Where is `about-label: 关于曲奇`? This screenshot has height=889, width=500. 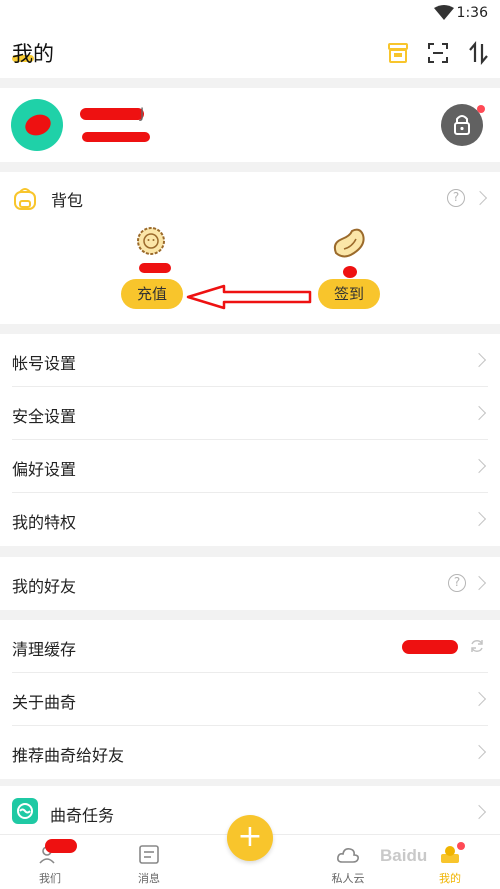 about-label: 关于曲奇 is located at coordinates (44, 702).